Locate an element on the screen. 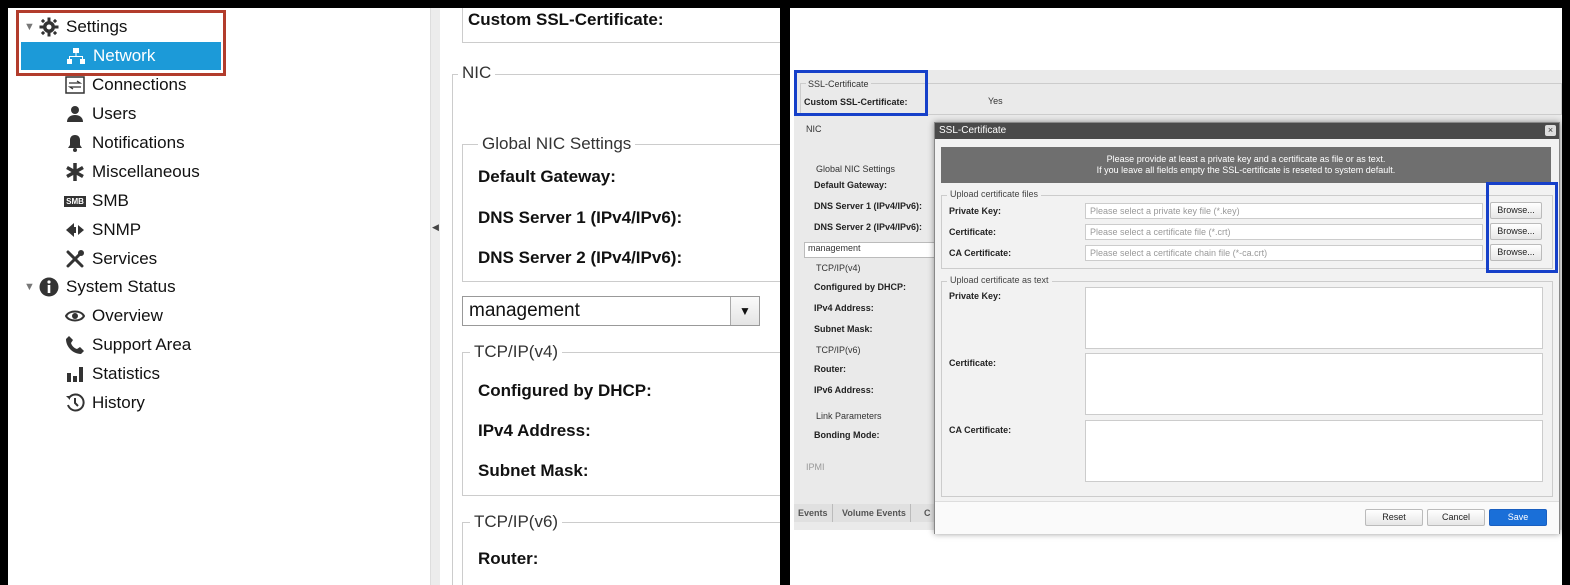  ca-certificate-label: CA Certificate: is located at coordinates (980, 253).